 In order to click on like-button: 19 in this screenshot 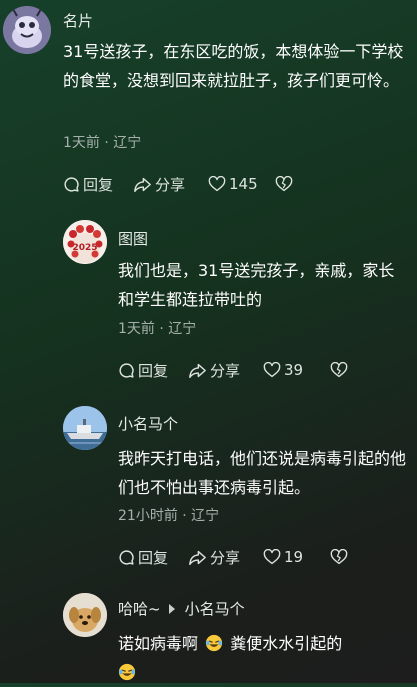, I will do `click(296, 557)`.